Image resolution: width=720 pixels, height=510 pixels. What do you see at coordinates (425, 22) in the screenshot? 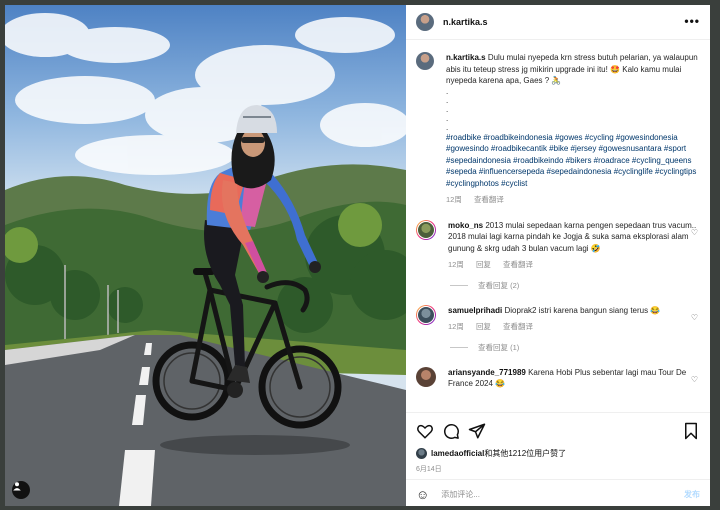
I see `author-avatar` at bounding box center [425, 22].